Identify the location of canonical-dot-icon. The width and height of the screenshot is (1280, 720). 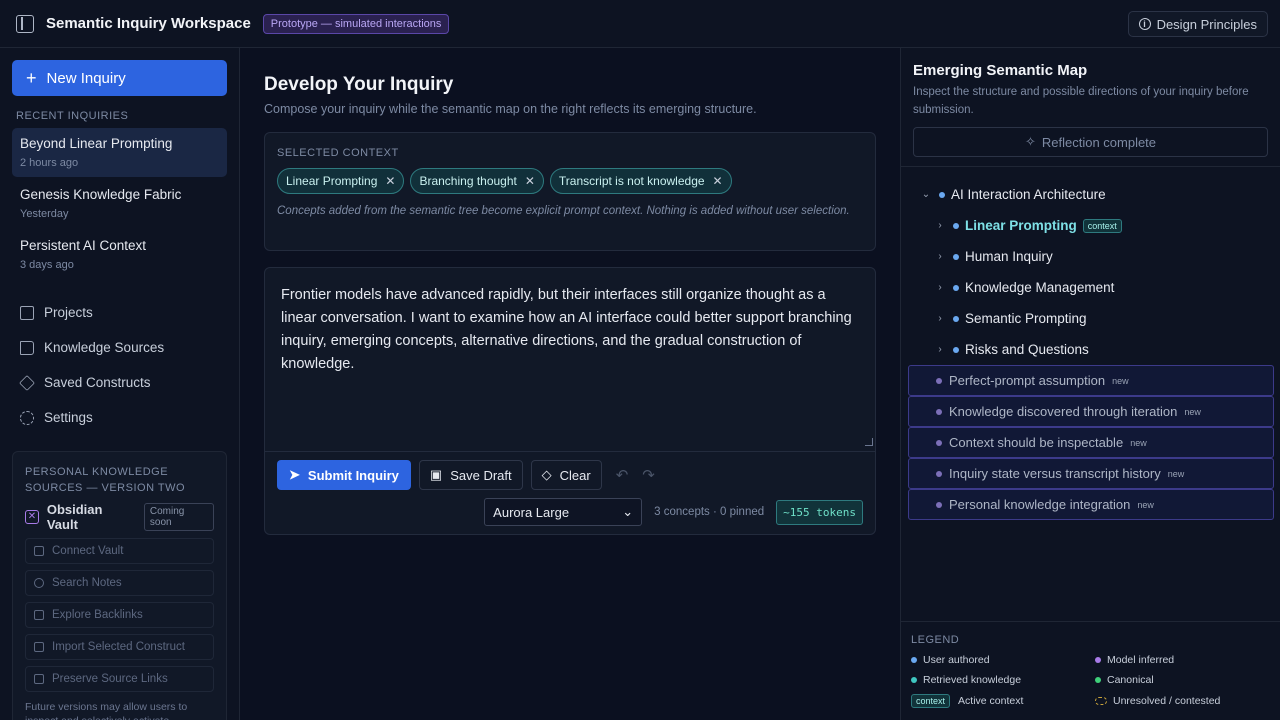
(1098, 680).